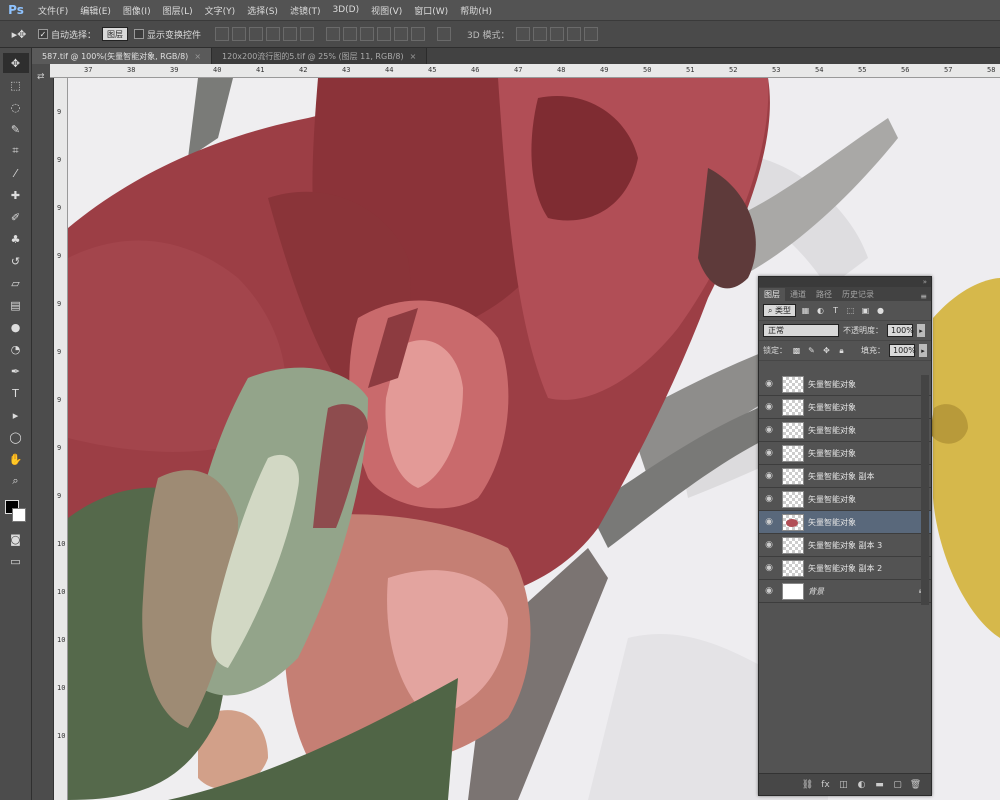  Describe the element at coordinates (384, 34) in the screenshot. I see `distribute-left-icon` at that location.